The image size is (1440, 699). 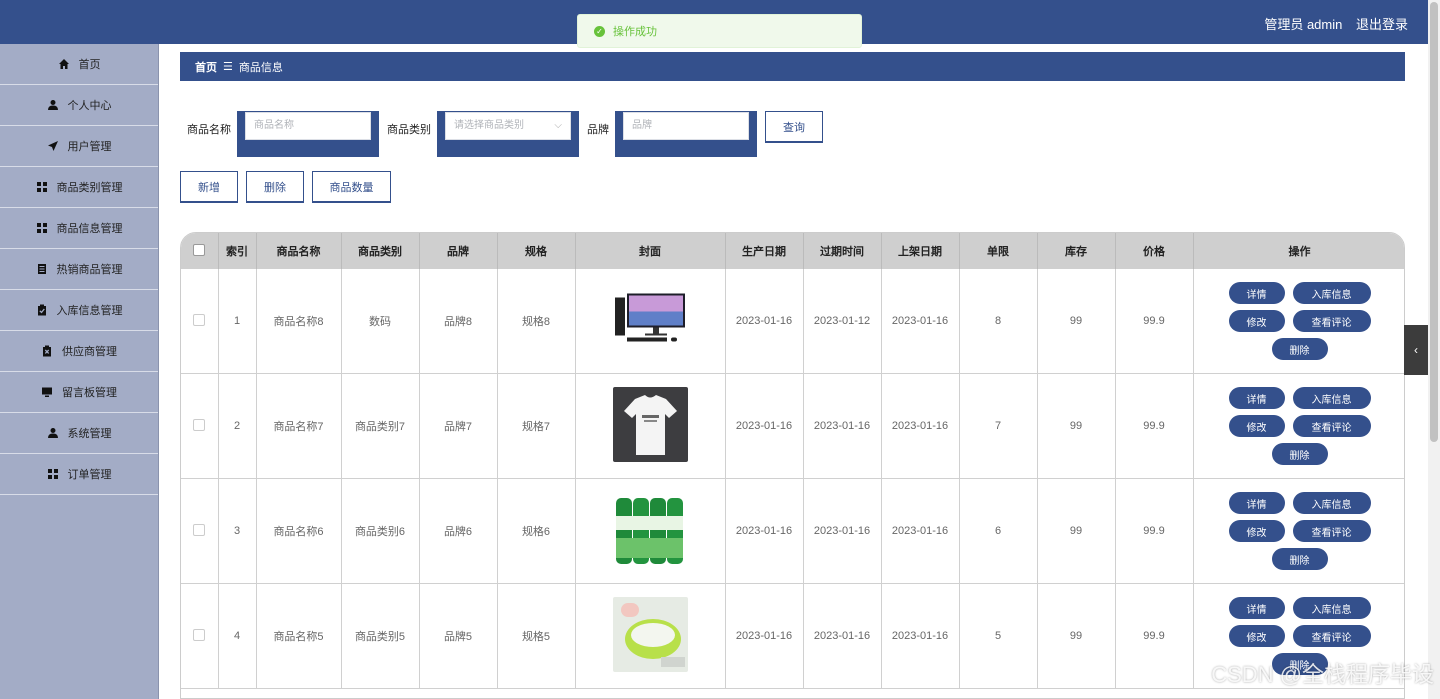 I want to click on sidebar-item-label: 订单管理, so click(x=89, y=475).